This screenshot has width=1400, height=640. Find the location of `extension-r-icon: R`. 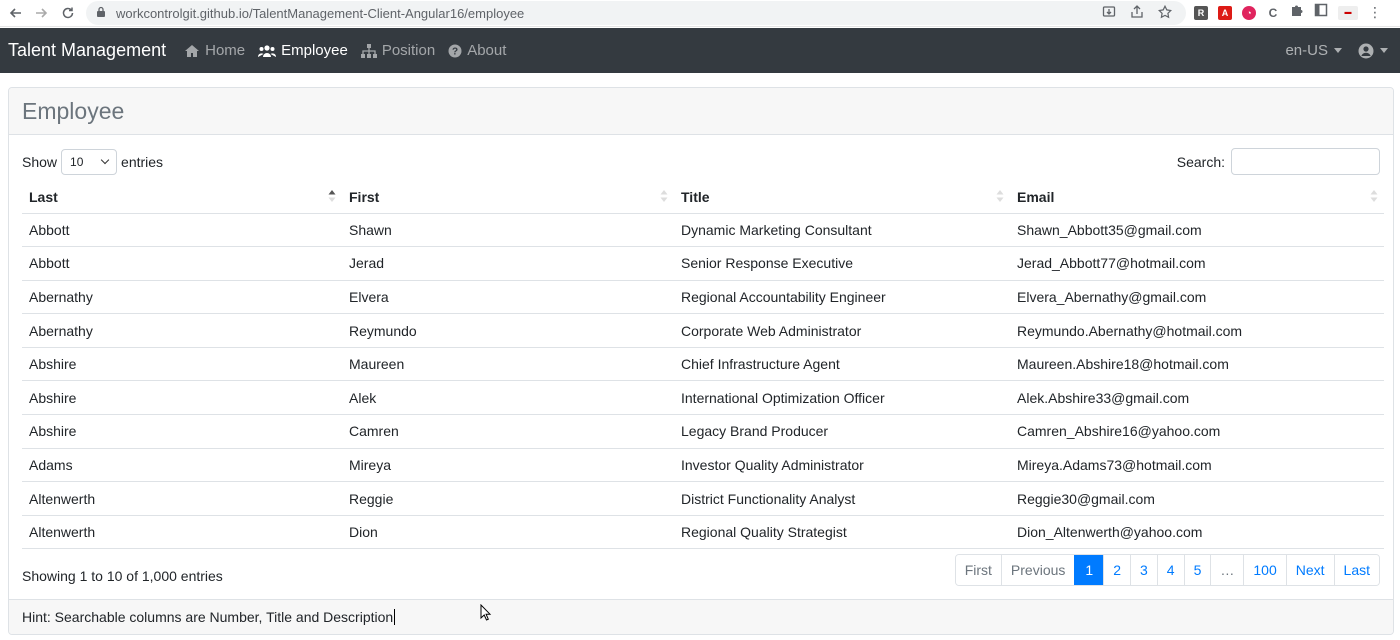

extension-r-icon: R is located at coordinates (1201, 12).